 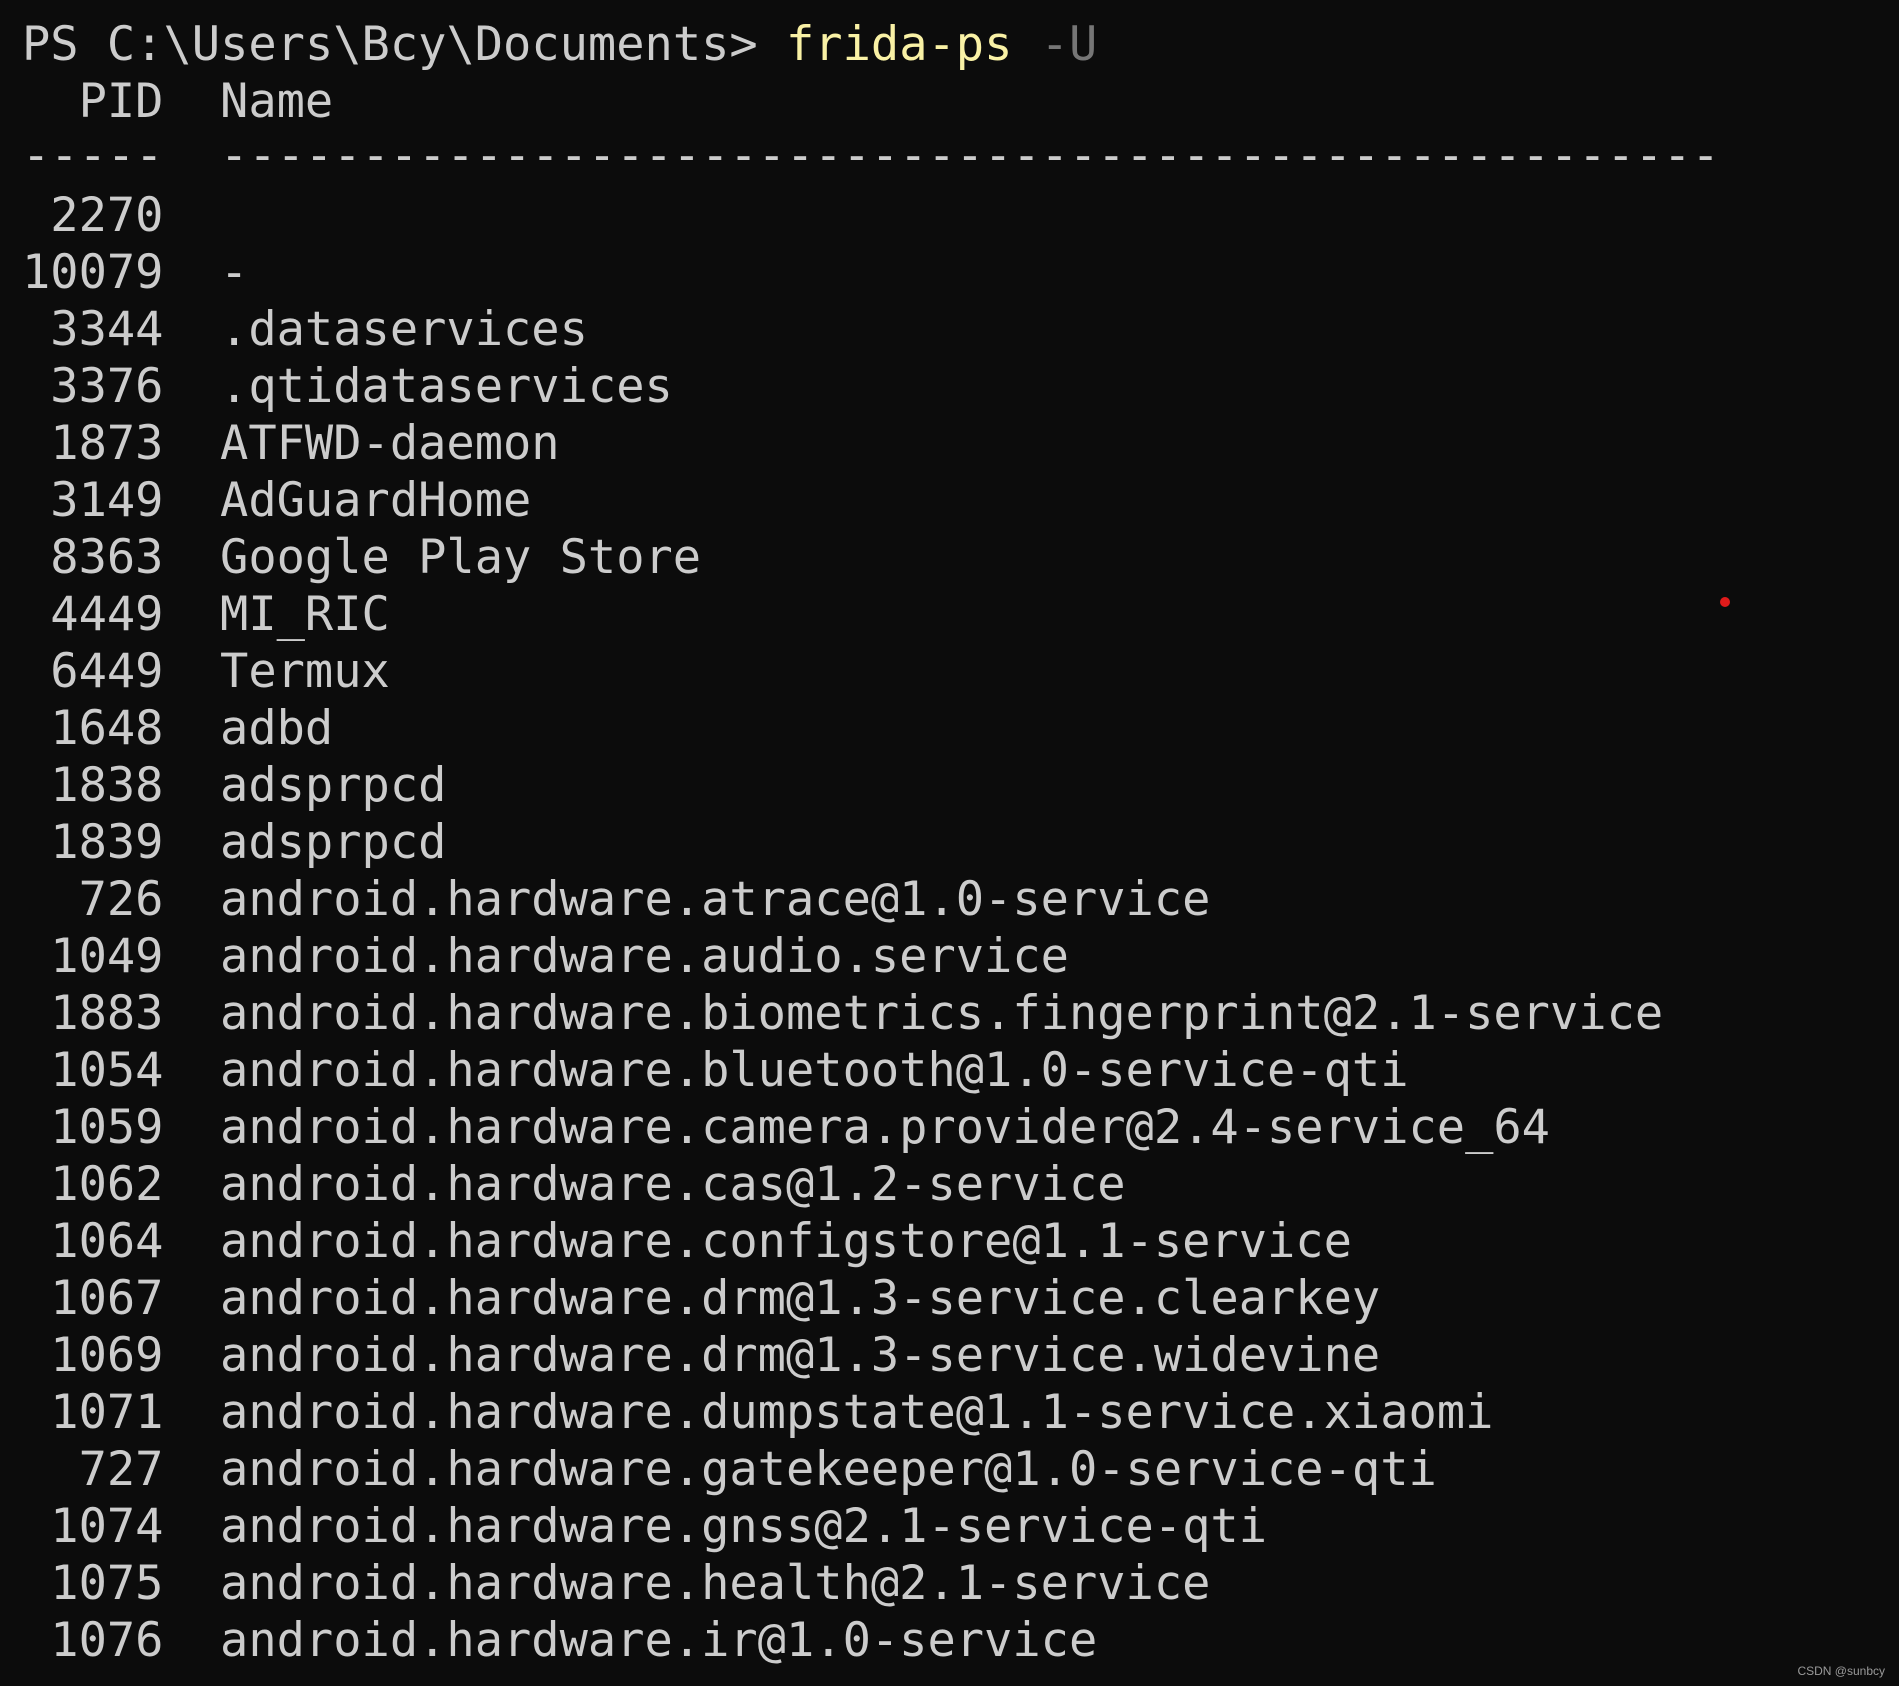 I want to click on process-name-cell: -, so click(x=234, y=272).